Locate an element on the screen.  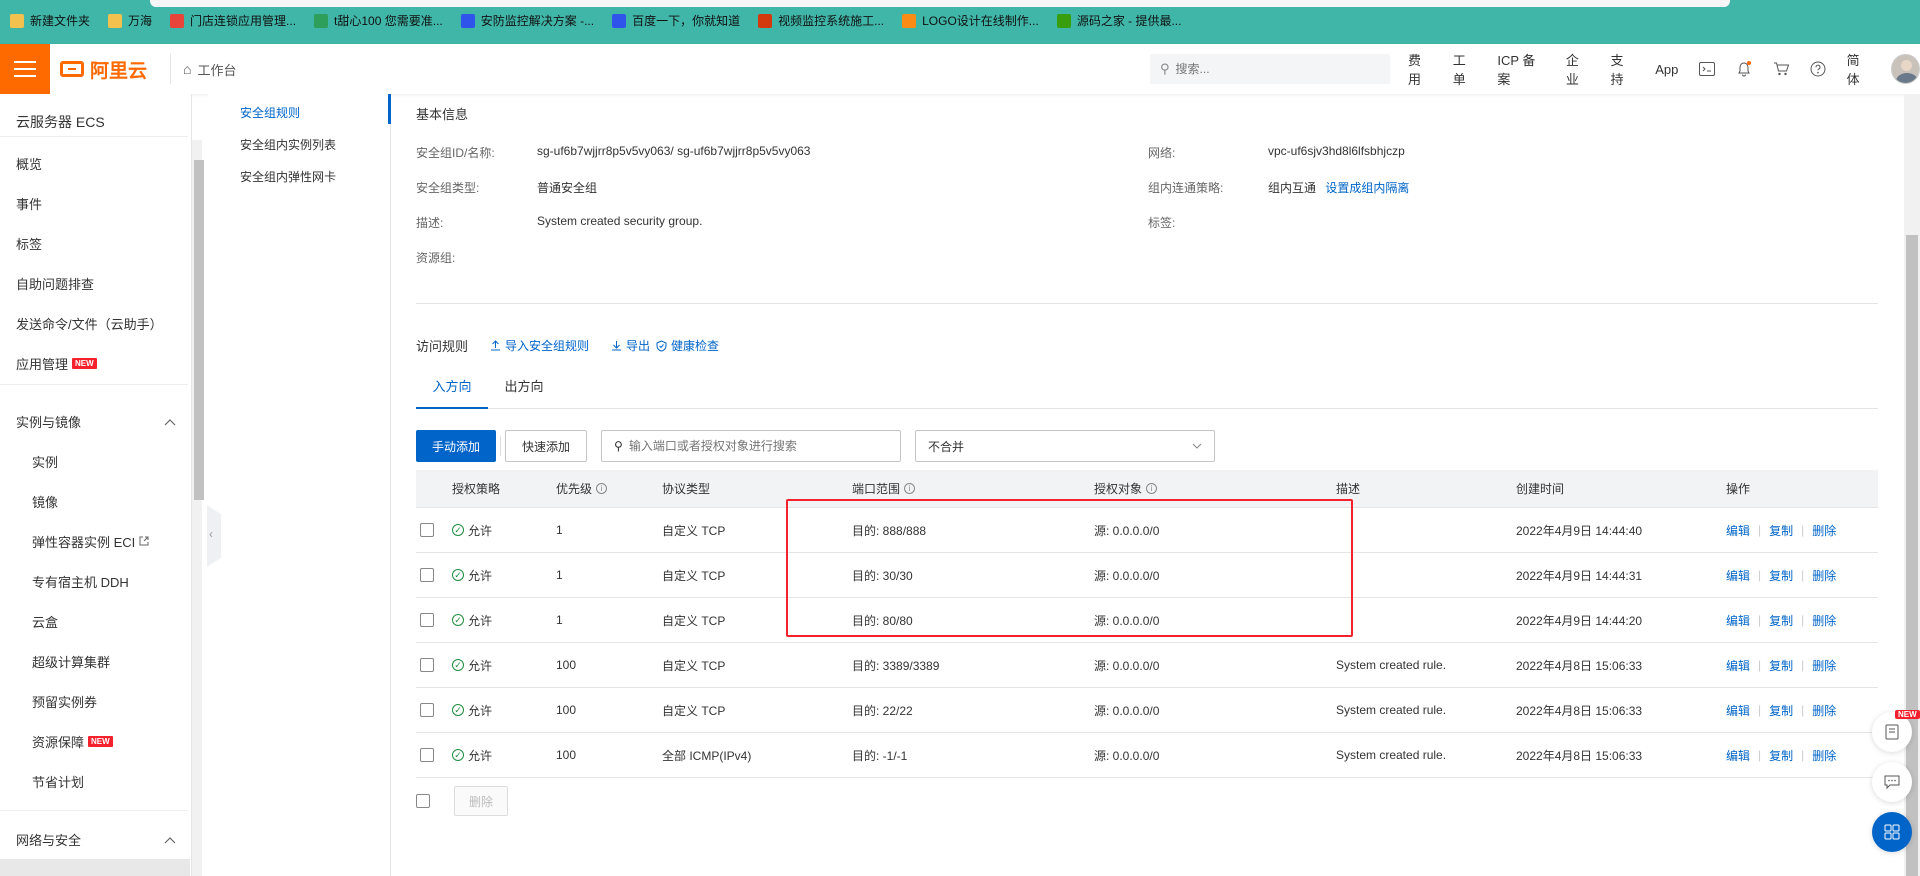
sidebar-item-hpc-cluster: 超级计算集群 is located at coordinates (71, 661).